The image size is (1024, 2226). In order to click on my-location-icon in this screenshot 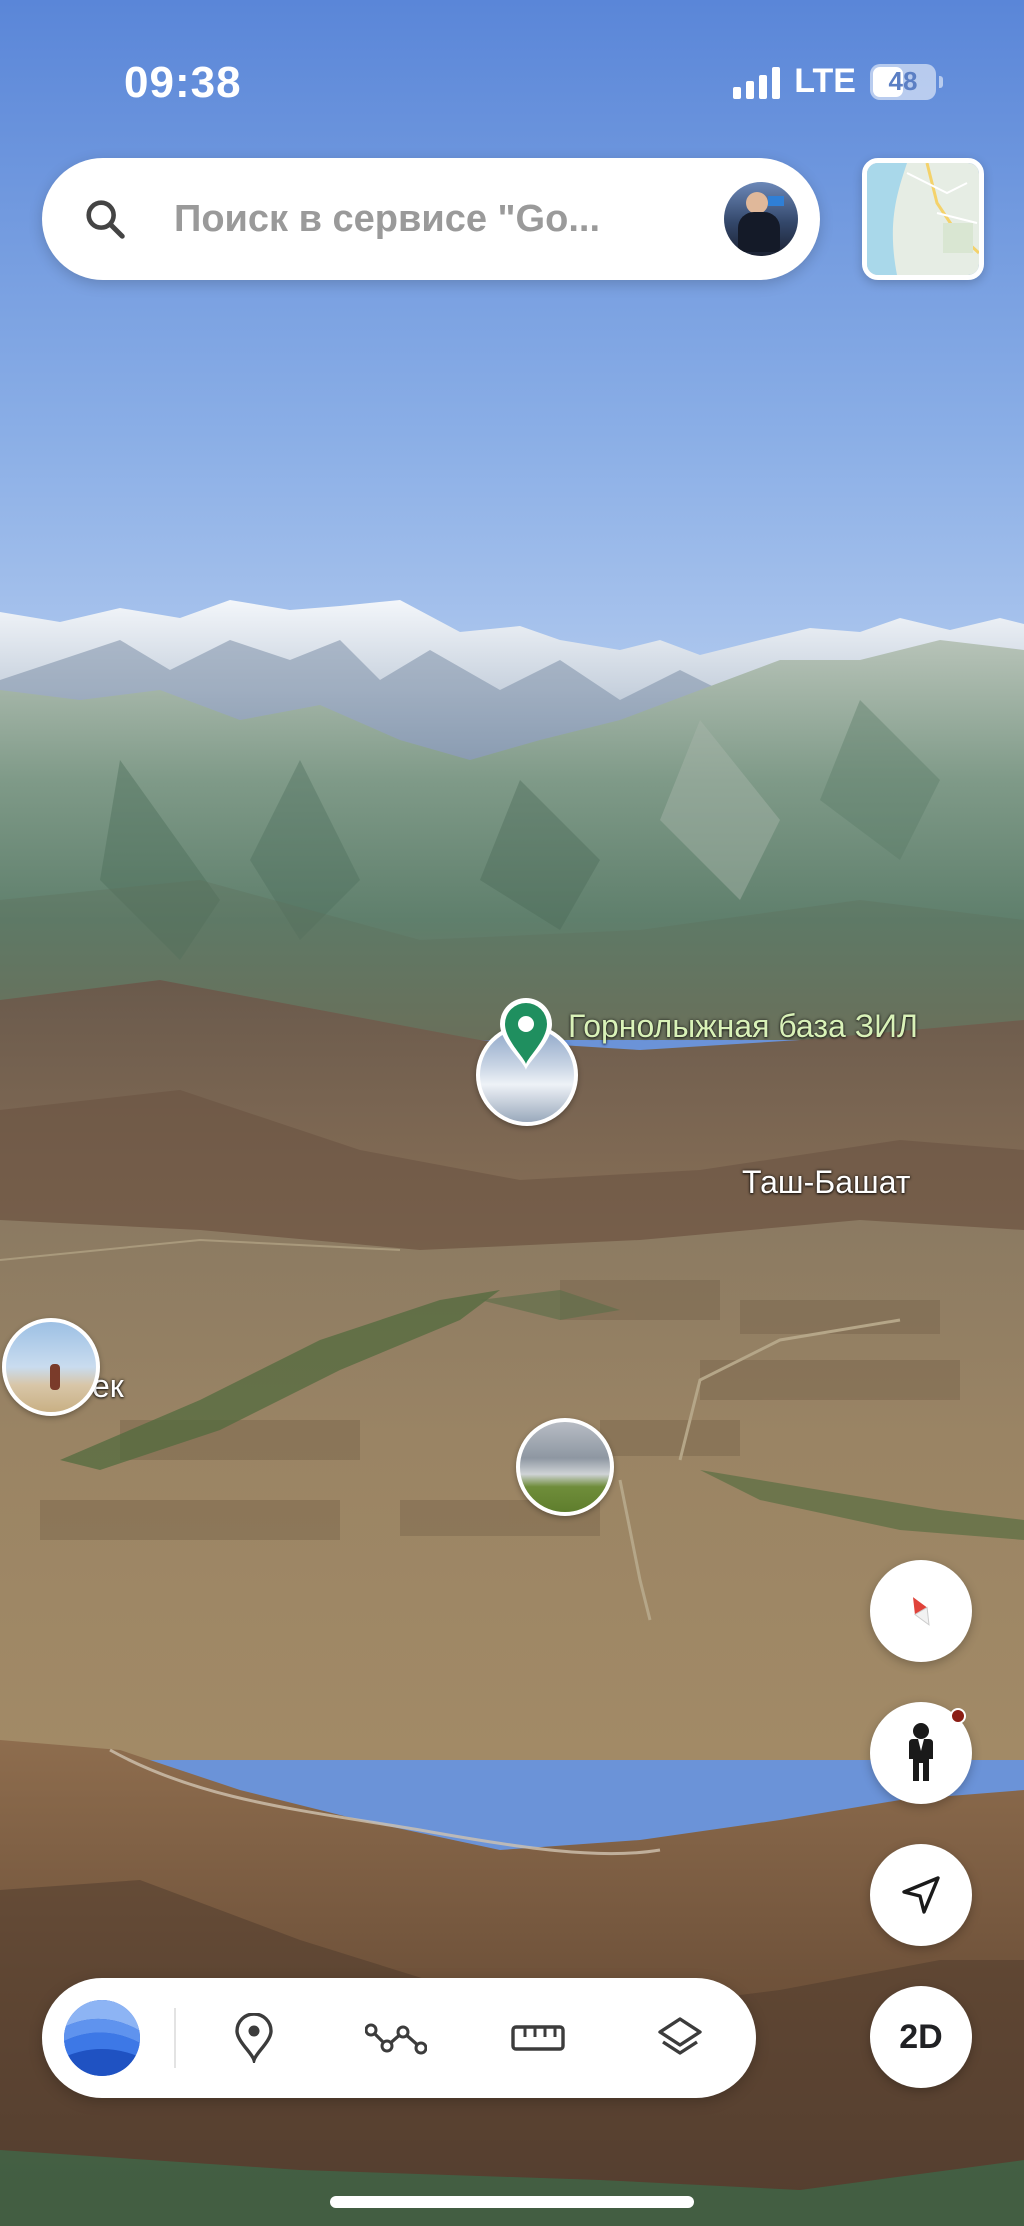, I will do `click(921, 1895)`.